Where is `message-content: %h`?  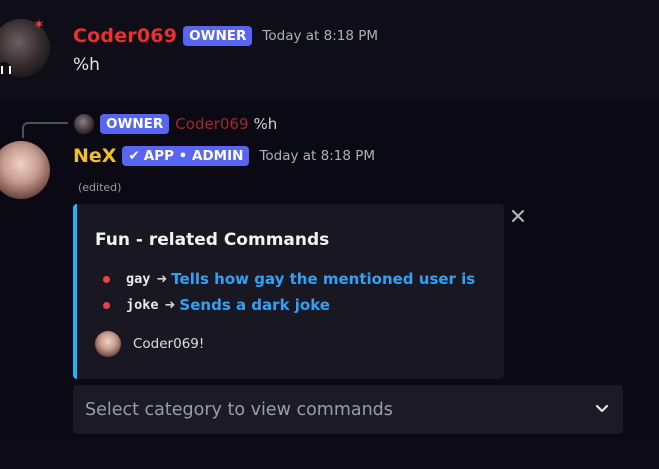 message-content: %h is located at coordinates (86, 65).